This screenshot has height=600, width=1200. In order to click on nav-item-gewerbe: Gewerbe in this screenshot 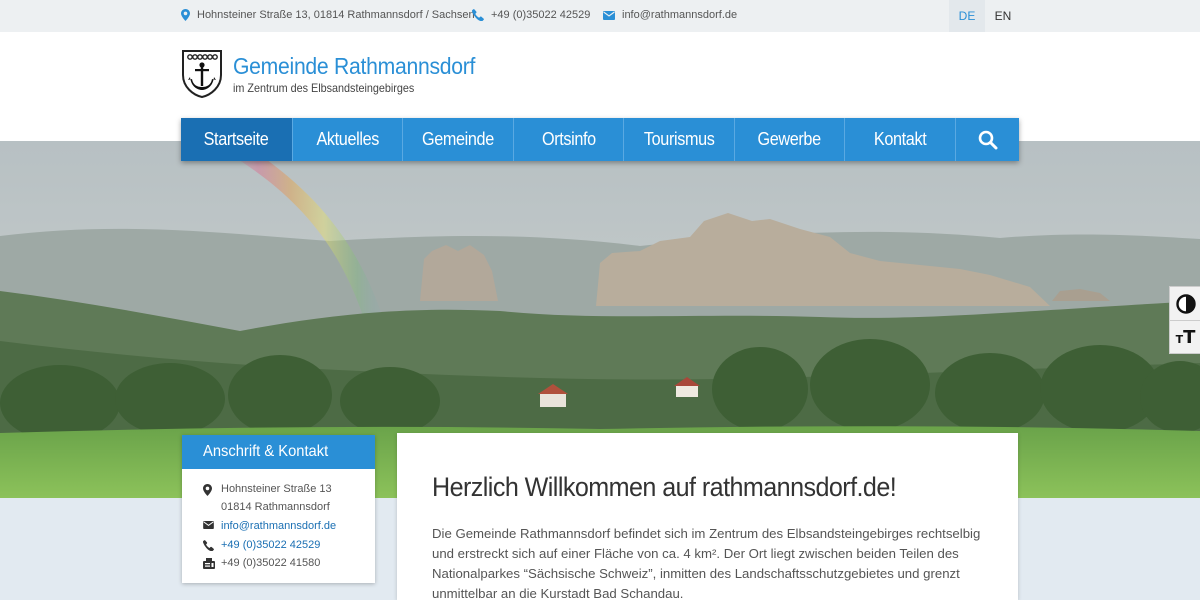, I will do `click(790, 139)`.